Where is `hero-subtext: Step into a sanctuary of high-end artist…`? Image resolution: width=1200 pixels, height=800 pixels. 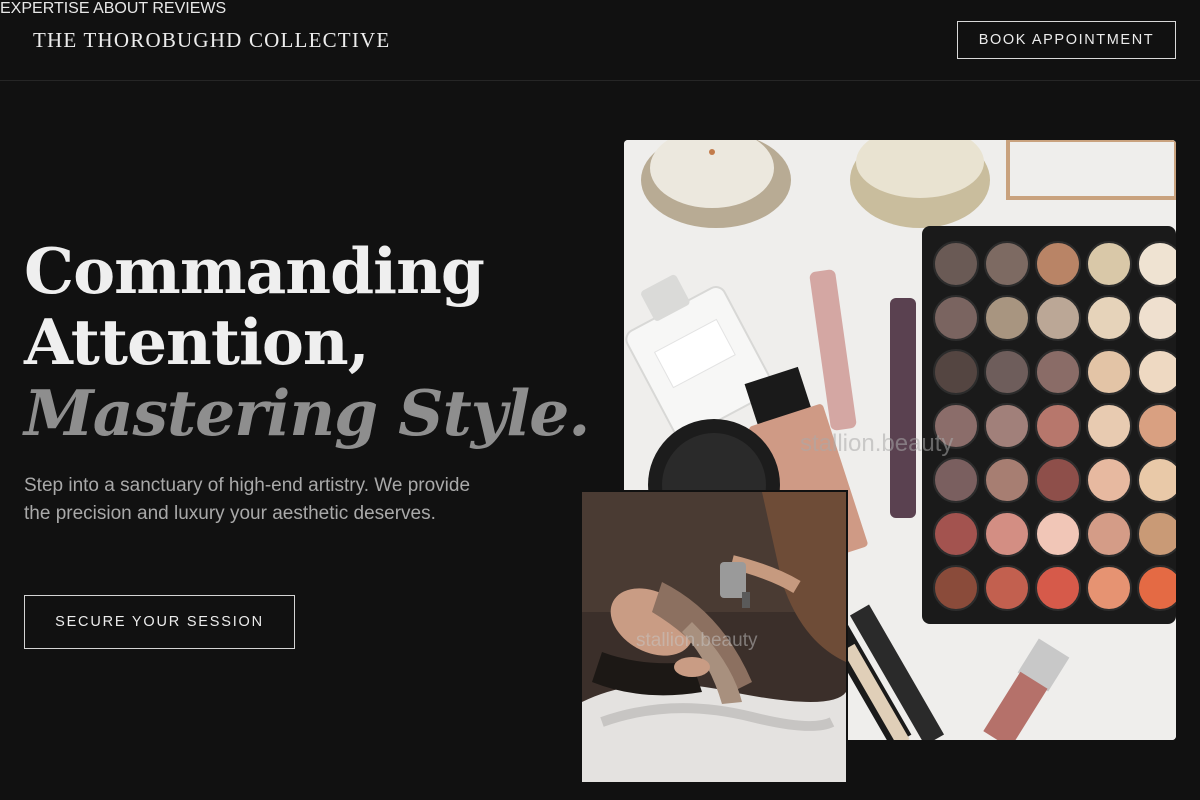 hero-subtext: Step into a sanctuary of high-end artist… is located at coordinates (247, 499).